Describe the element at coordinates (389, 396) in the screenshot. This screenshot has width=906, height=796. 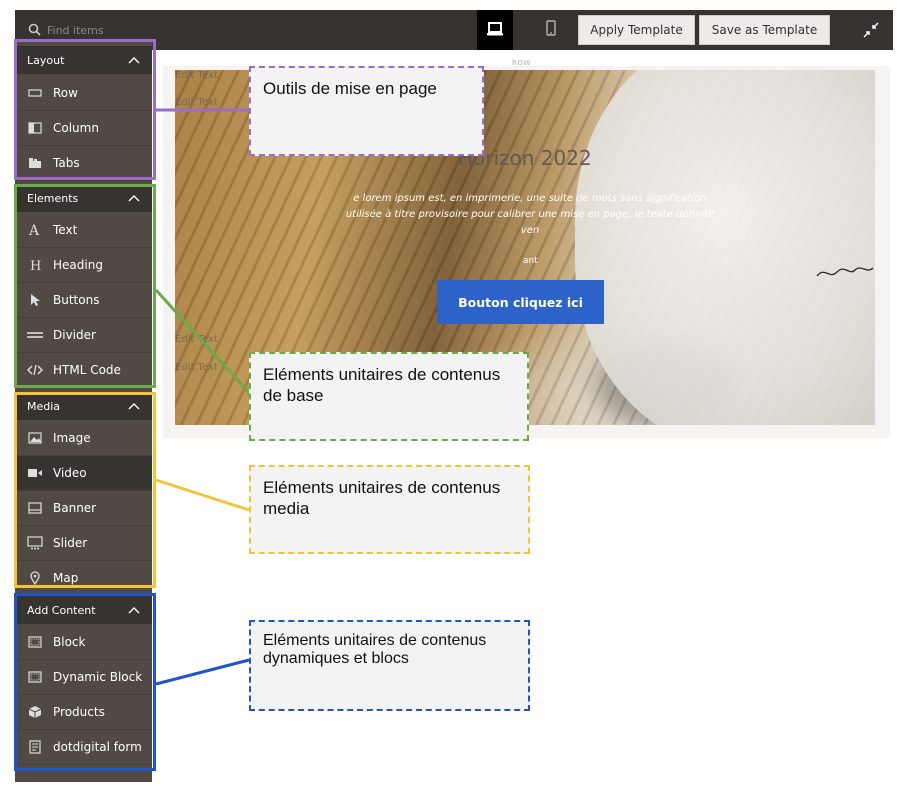
I see `callout-base-elements: Eléments unitaires de contenus de base` at that location.